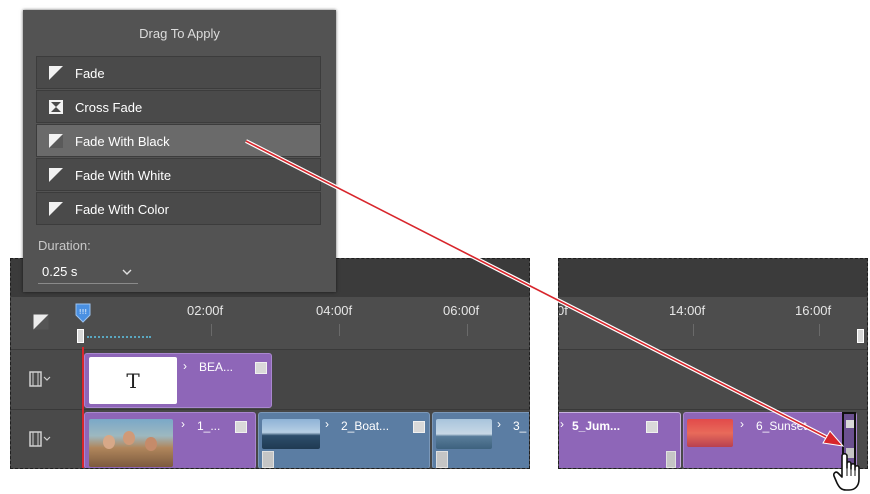 The width and height of the screenshot is (870, 494). I want to click on tick-label: 04:00f, so click(334, 310).